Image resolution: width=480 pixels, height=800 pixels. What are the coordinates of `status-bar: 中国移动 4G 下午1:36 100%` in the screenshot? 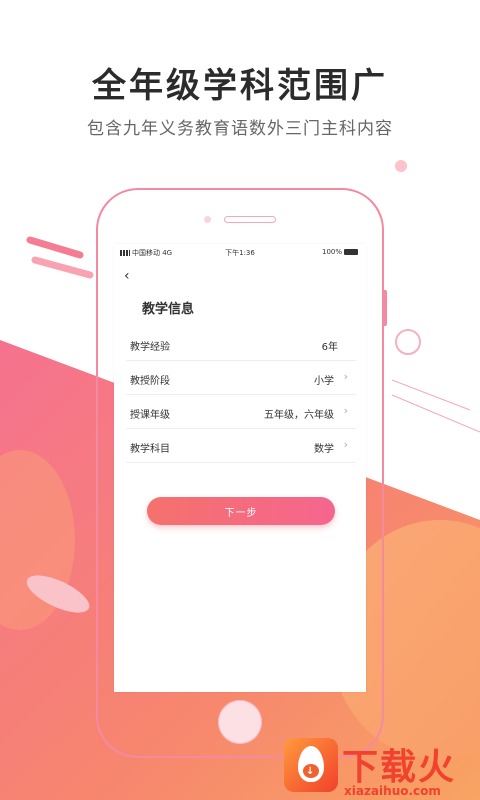 It's located at (240, 252).